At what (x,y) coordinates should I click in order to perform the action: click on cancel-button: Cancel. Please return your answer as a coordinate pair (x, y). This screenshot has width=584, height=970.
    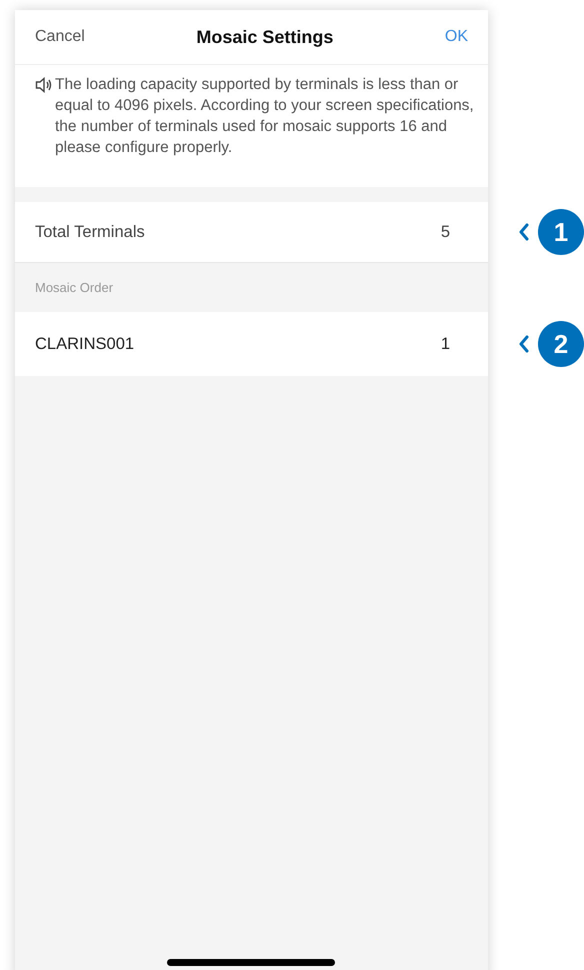
    Looking at the image, I should click on (60, 37).